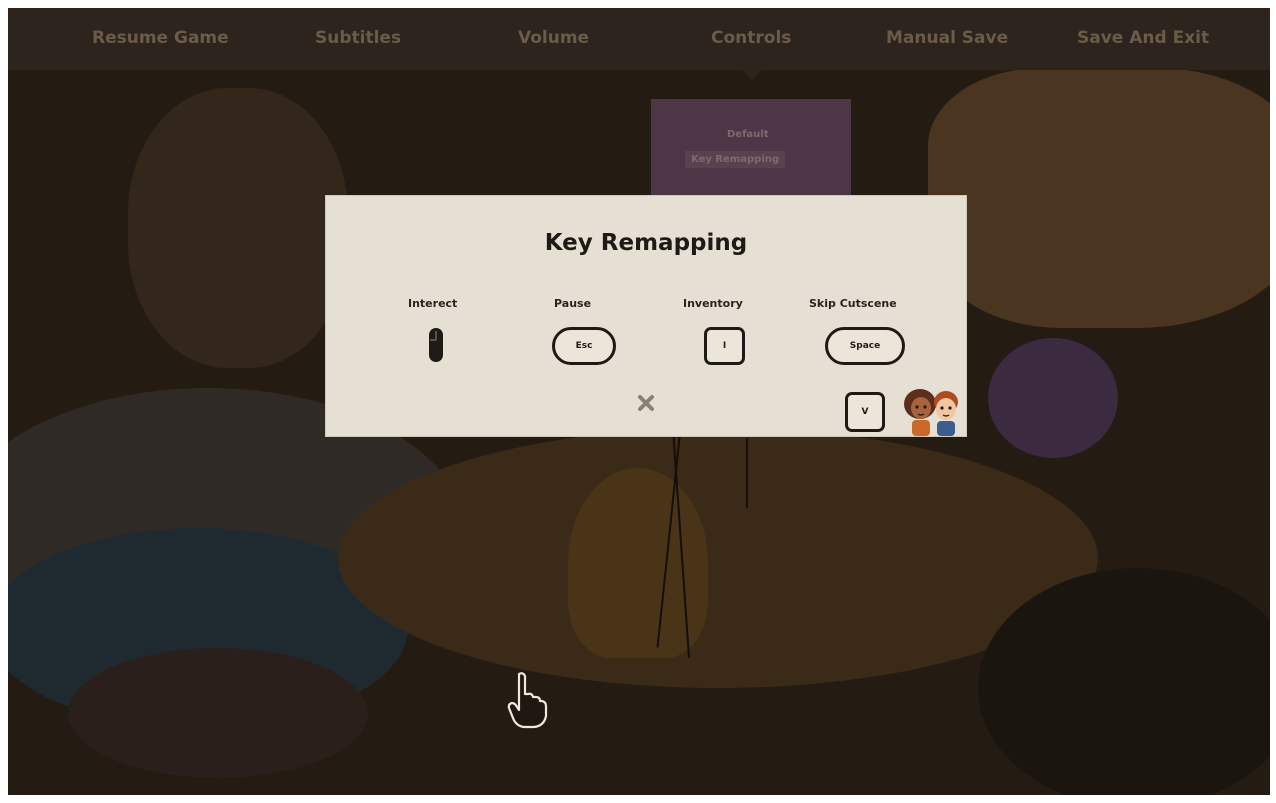 Image resolution: width=1276 pixels, height=803 pixels. Describe the element at coordinates (646, 243) in the screenshot. I see `dialog-title: Key Remapping` at that location.